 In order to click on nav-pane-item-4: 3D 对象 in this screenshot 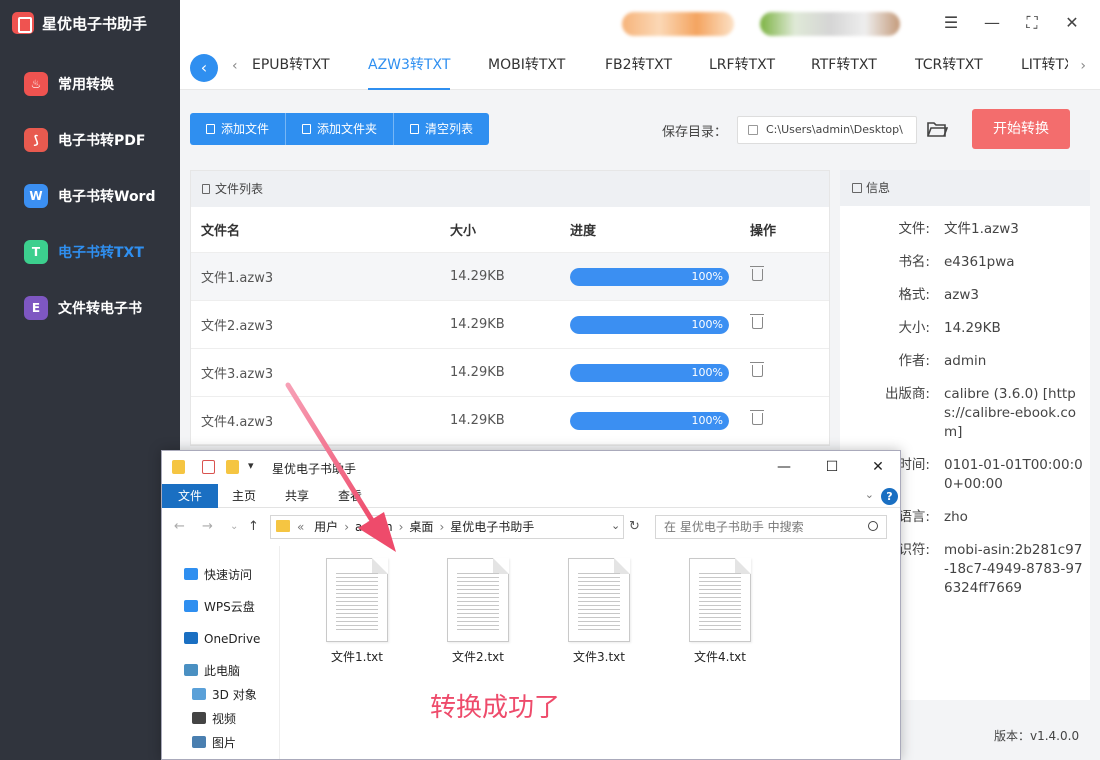, I will do `click(224, 695)`.